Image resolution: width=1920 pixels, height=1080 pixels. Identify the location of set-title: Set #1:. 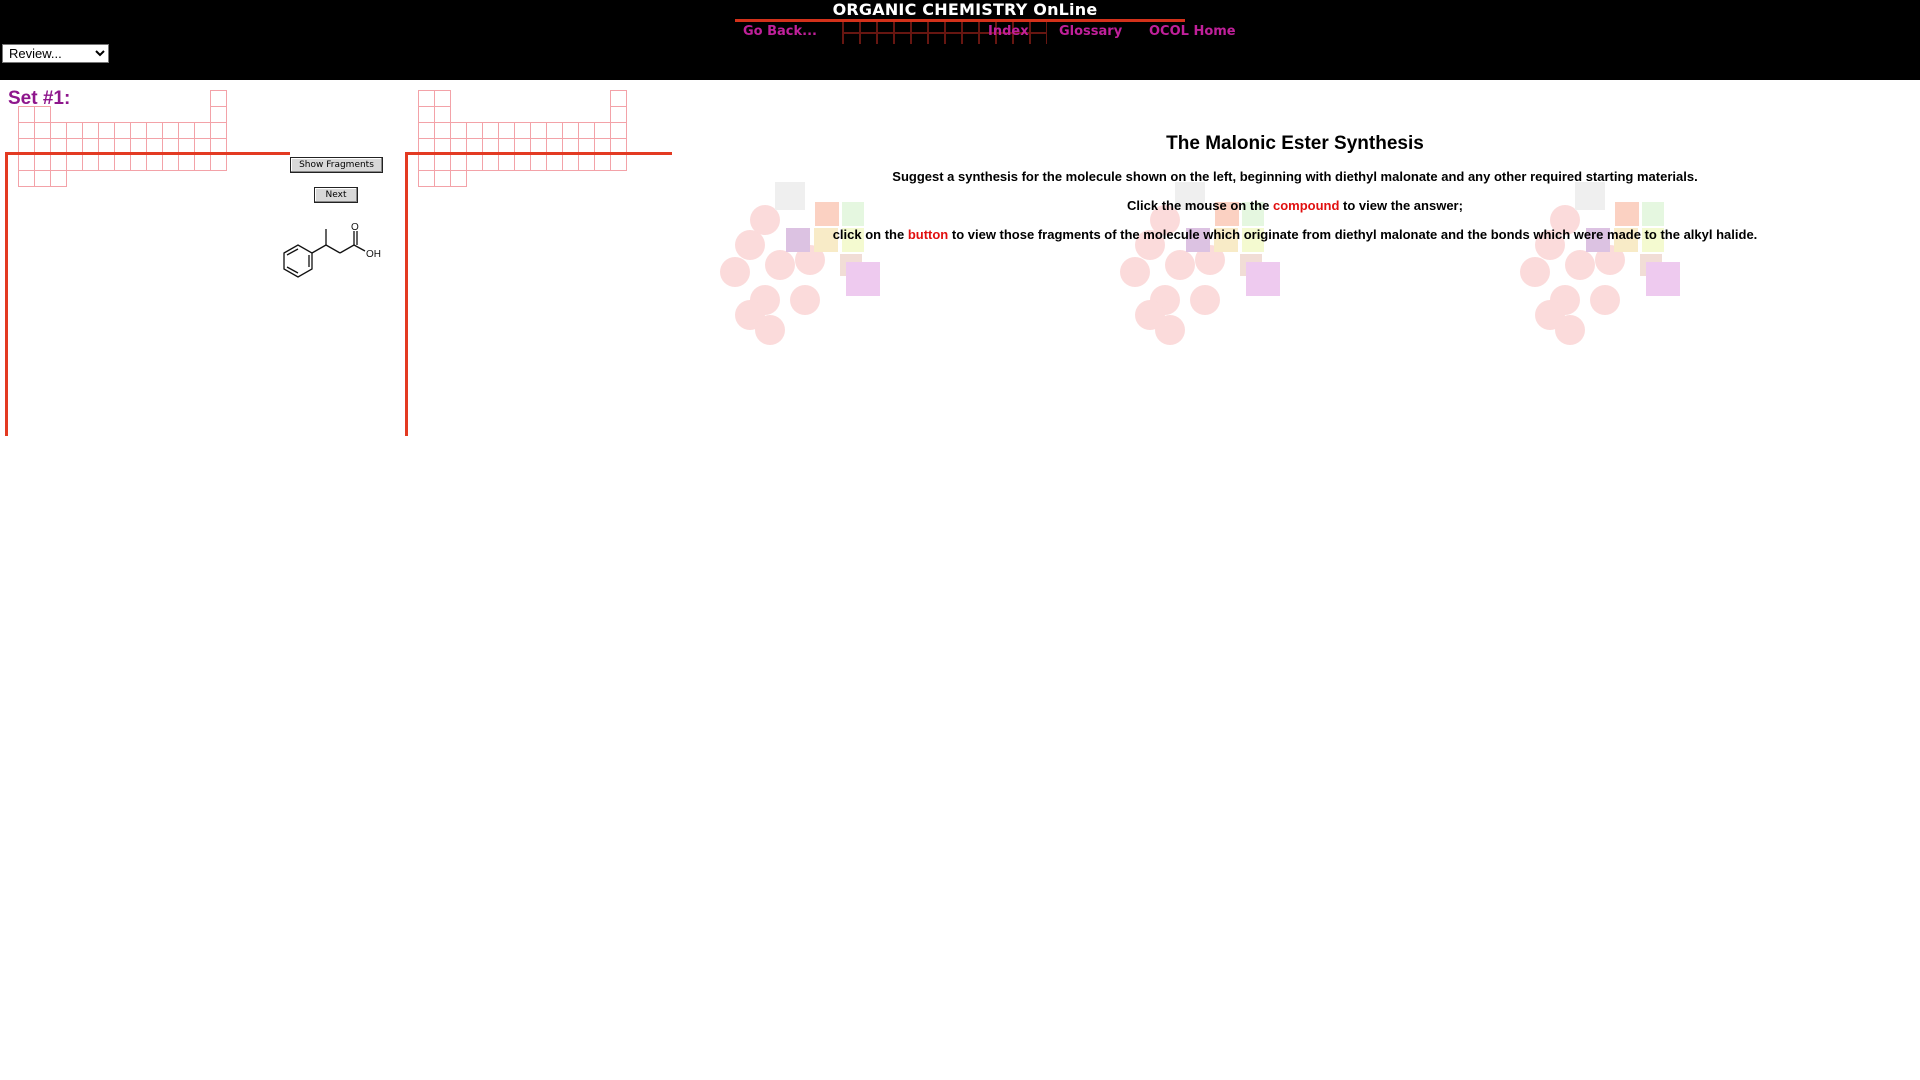
(39, 98).